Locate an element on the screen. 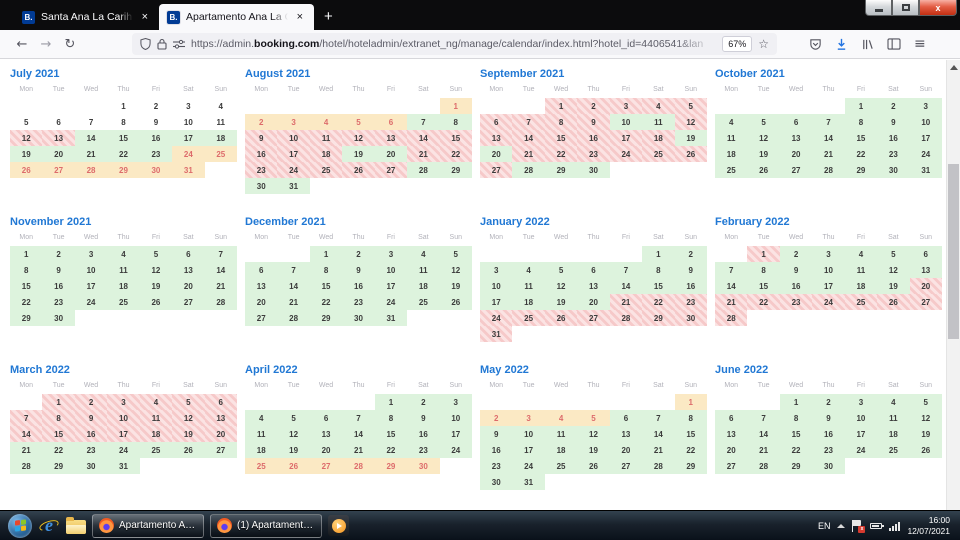 Image resolution: width=960 pixels, height=540 pixels. pocket-icon is located at coordinates (815, 44).